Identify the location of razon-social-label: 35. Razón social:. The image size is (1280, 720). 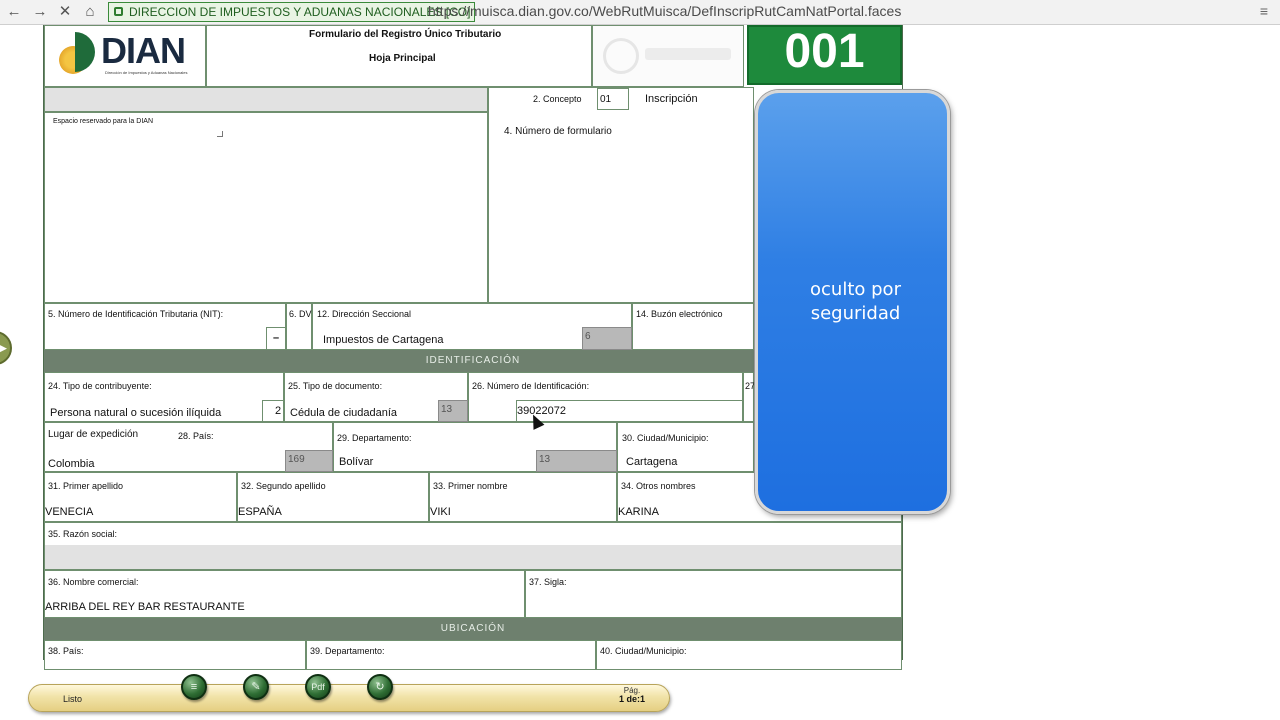
(83, 534).